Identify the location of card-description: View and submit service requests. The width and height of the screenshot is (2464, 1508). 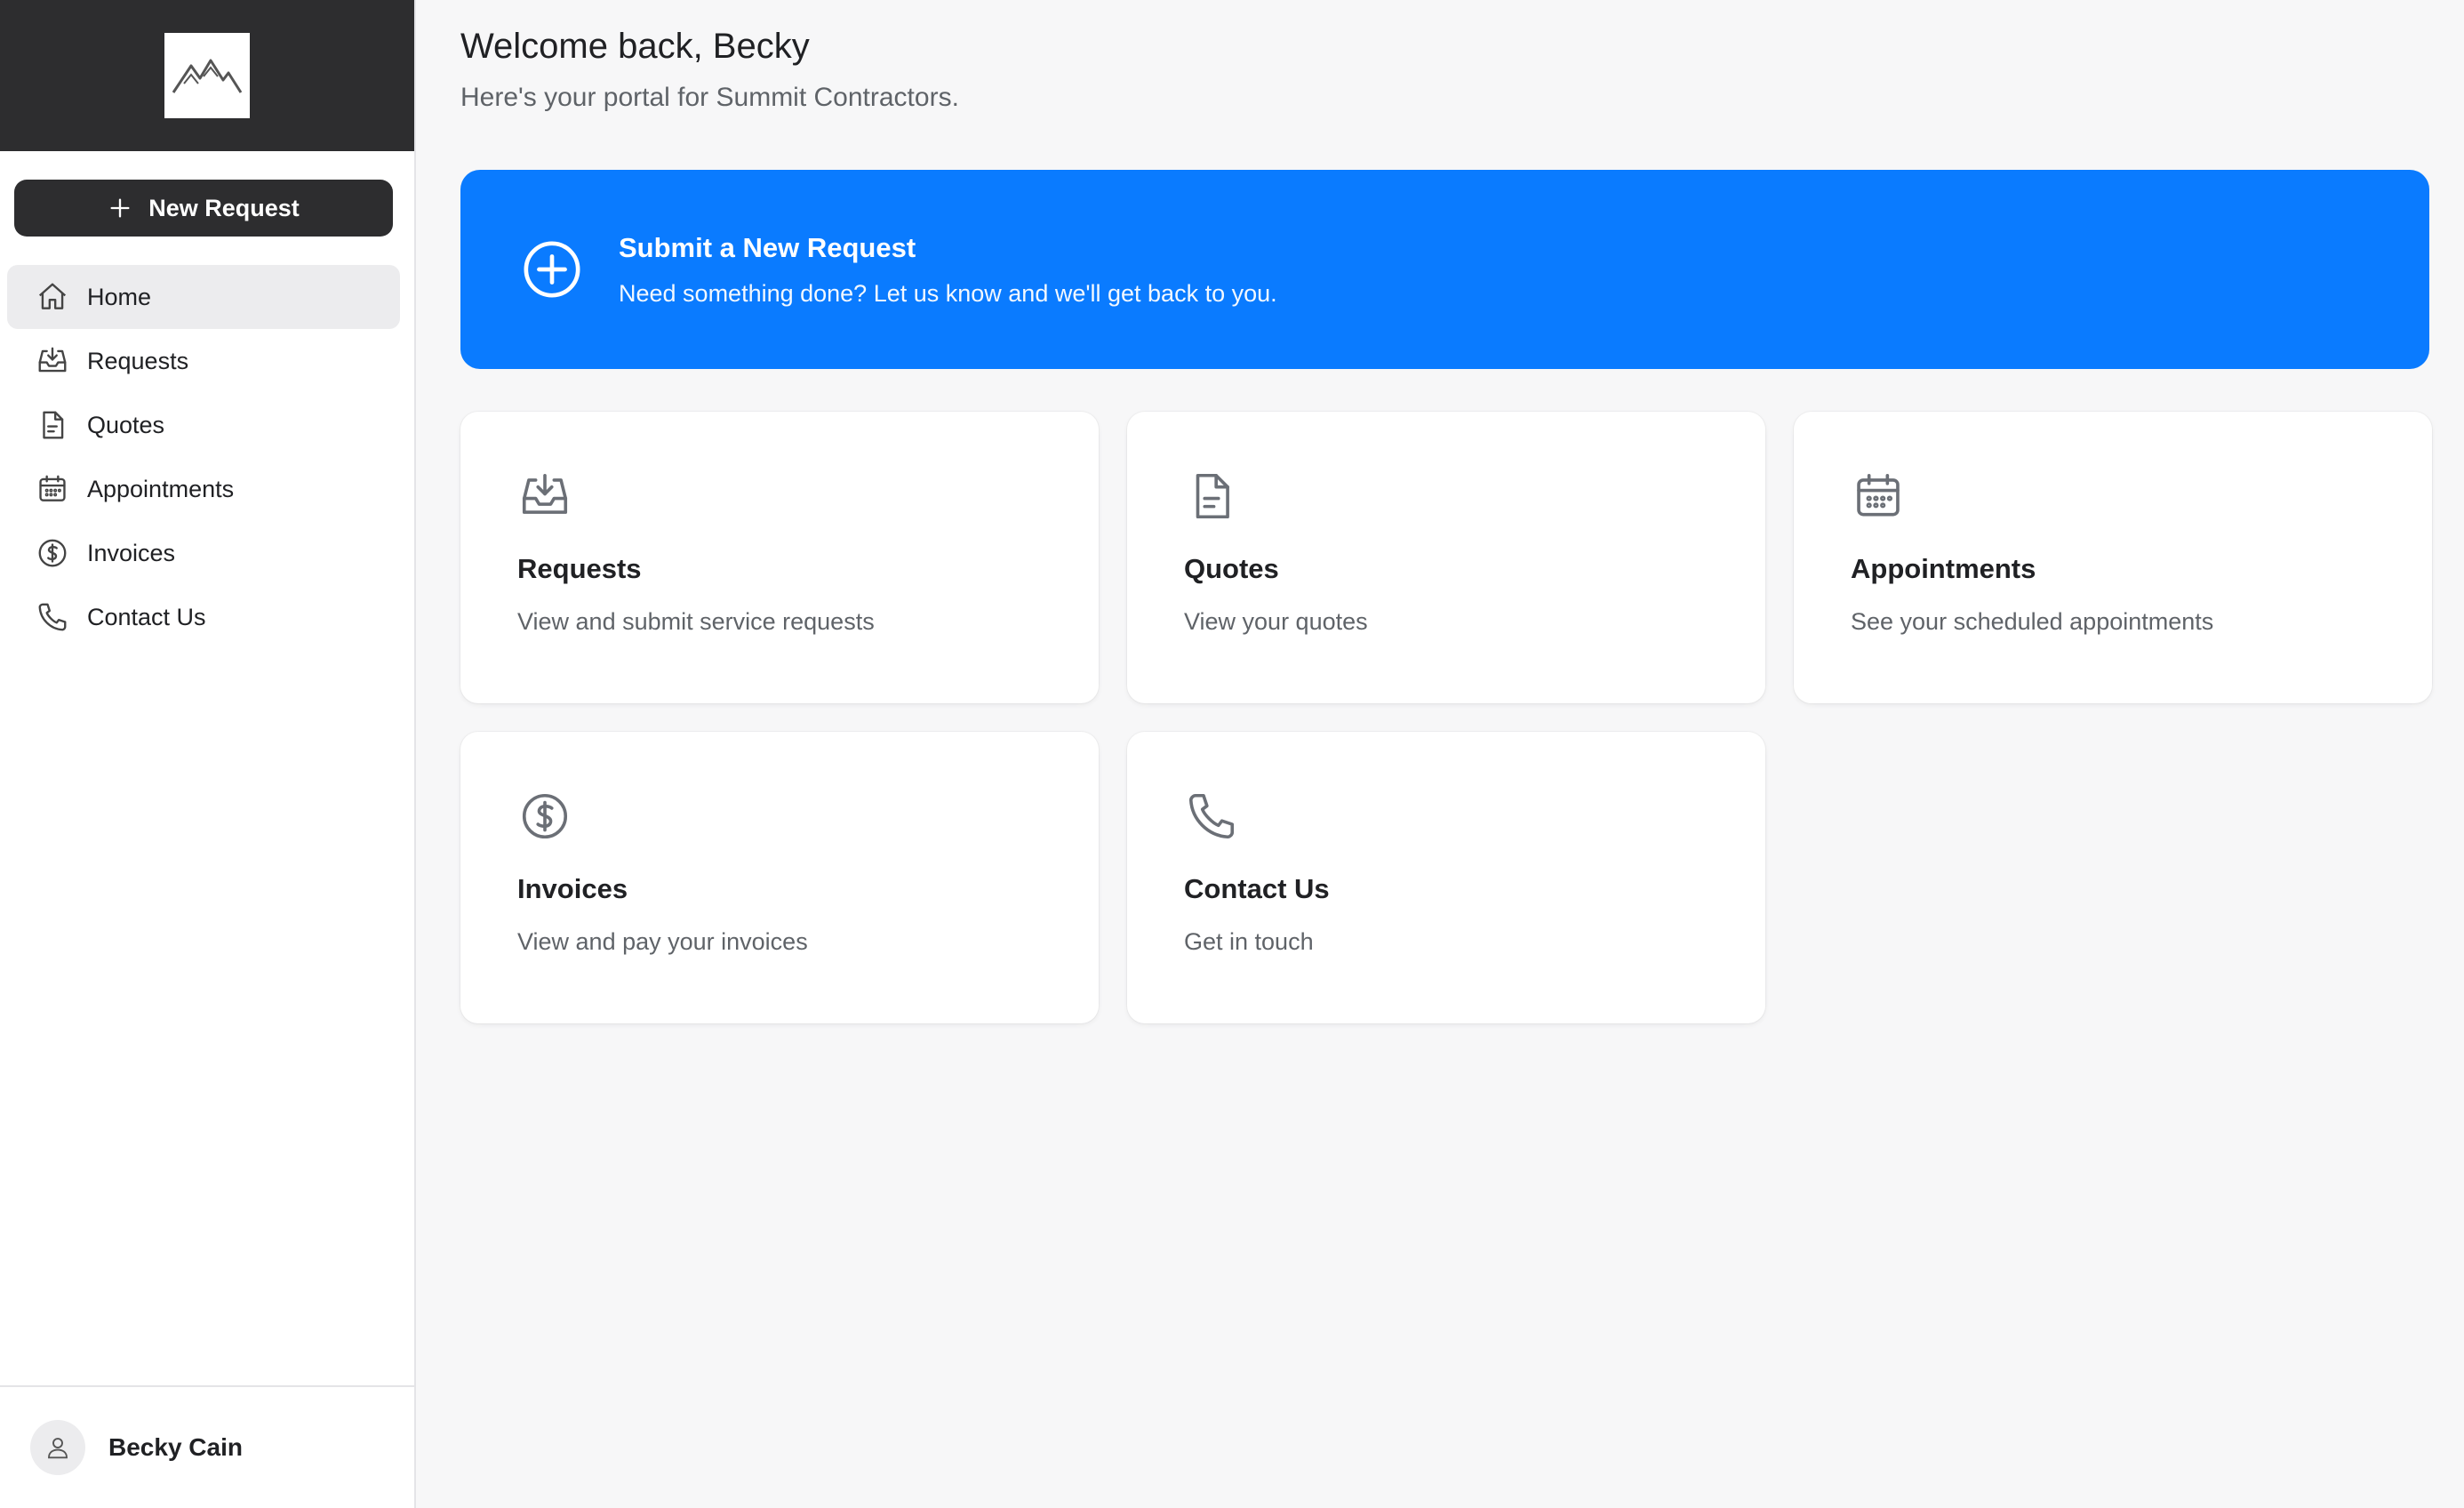
(696, 621).